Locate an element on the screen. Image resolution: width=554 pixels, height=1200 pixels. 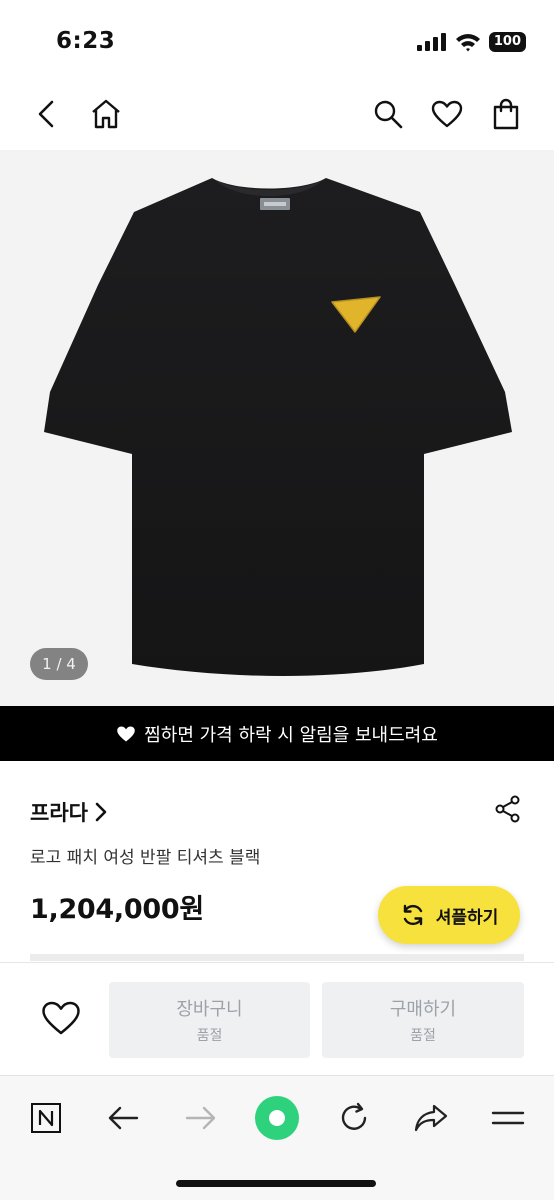
browser-back-button is located at coordinates (123, 1118).